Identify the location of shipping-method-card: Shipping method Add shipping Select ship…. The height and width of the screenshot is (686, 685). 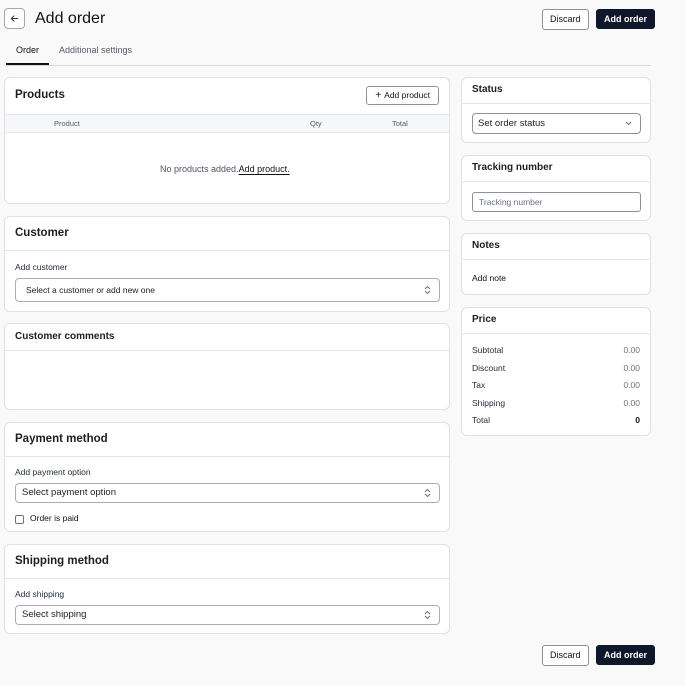
(227, 589).